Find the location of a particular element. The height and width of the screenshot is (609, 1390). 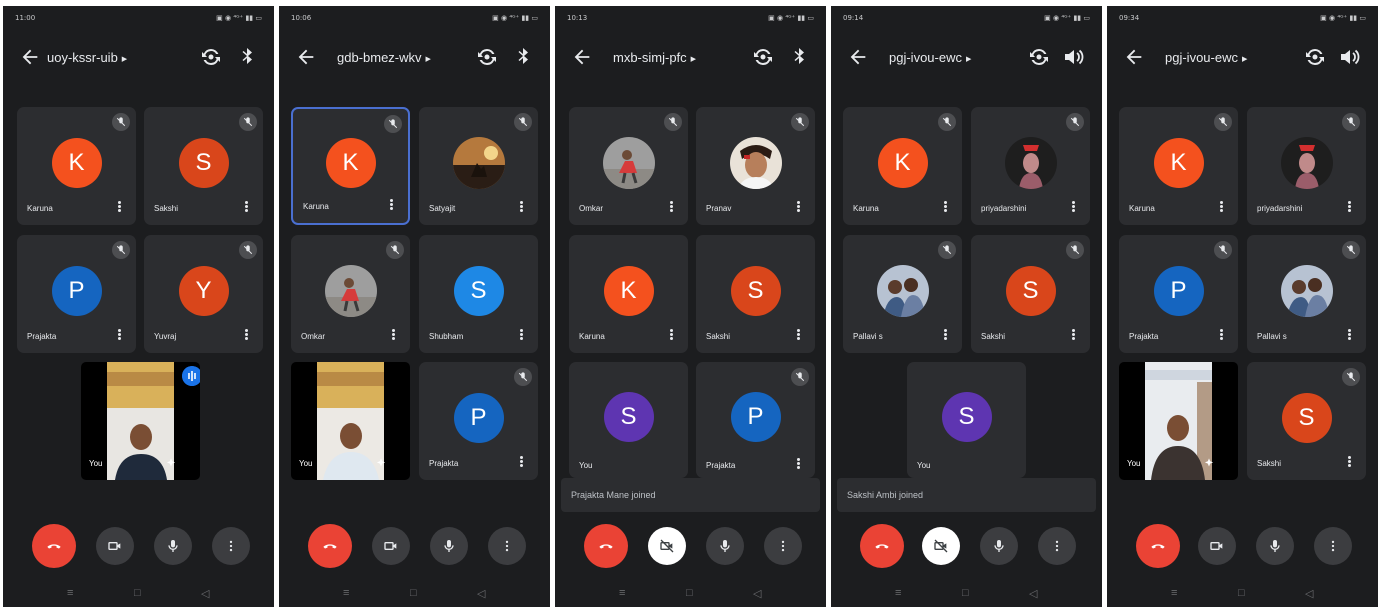

meeting-code: gdb-bmez-wkv ▶ is located at coordinates (384, 57).